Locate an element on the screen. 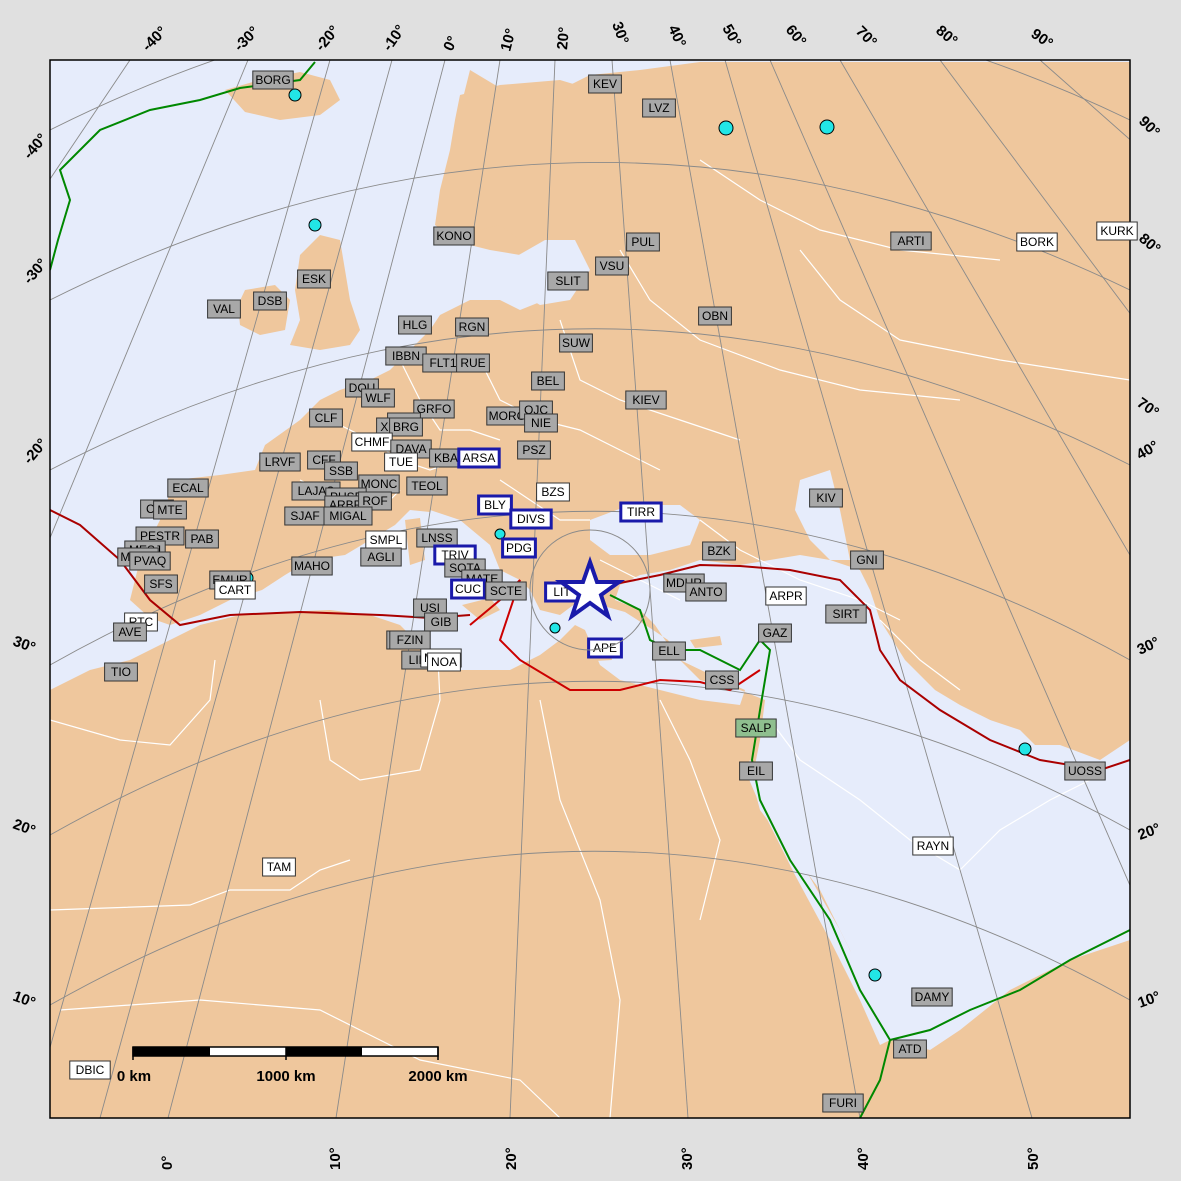  station-code: GNI is located at coordinates (866, 560).